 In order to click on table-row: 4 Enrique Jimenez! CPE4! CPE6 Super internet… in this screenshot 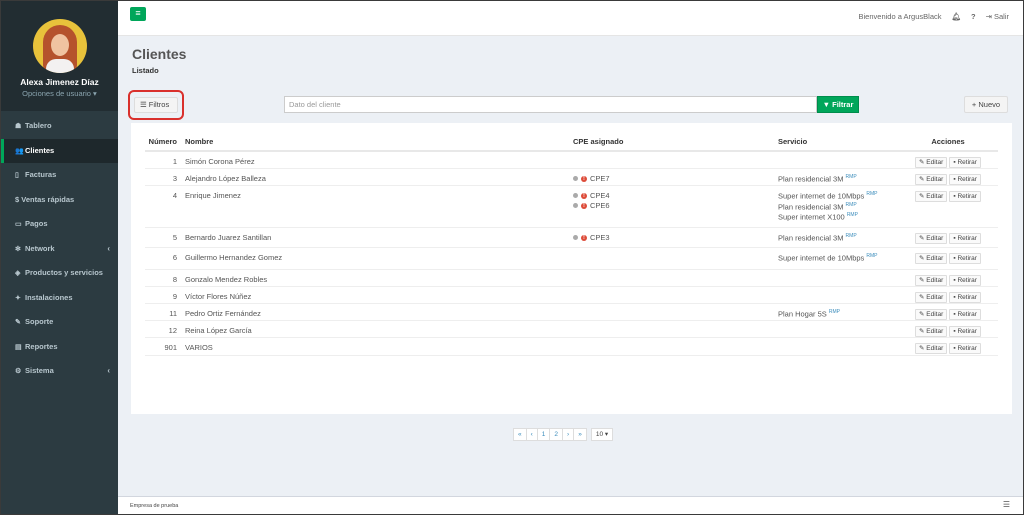, I will do `click(571, 206)`.